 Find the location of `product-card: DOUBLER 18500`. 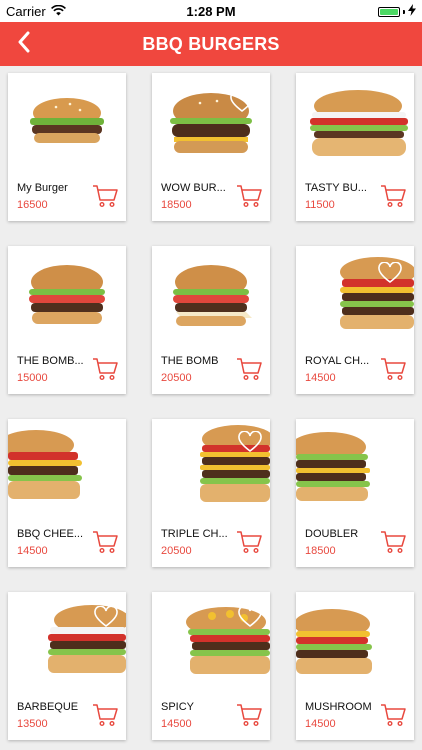

product-card: DOUBLER 18500 is located at coordinates (355, 493).